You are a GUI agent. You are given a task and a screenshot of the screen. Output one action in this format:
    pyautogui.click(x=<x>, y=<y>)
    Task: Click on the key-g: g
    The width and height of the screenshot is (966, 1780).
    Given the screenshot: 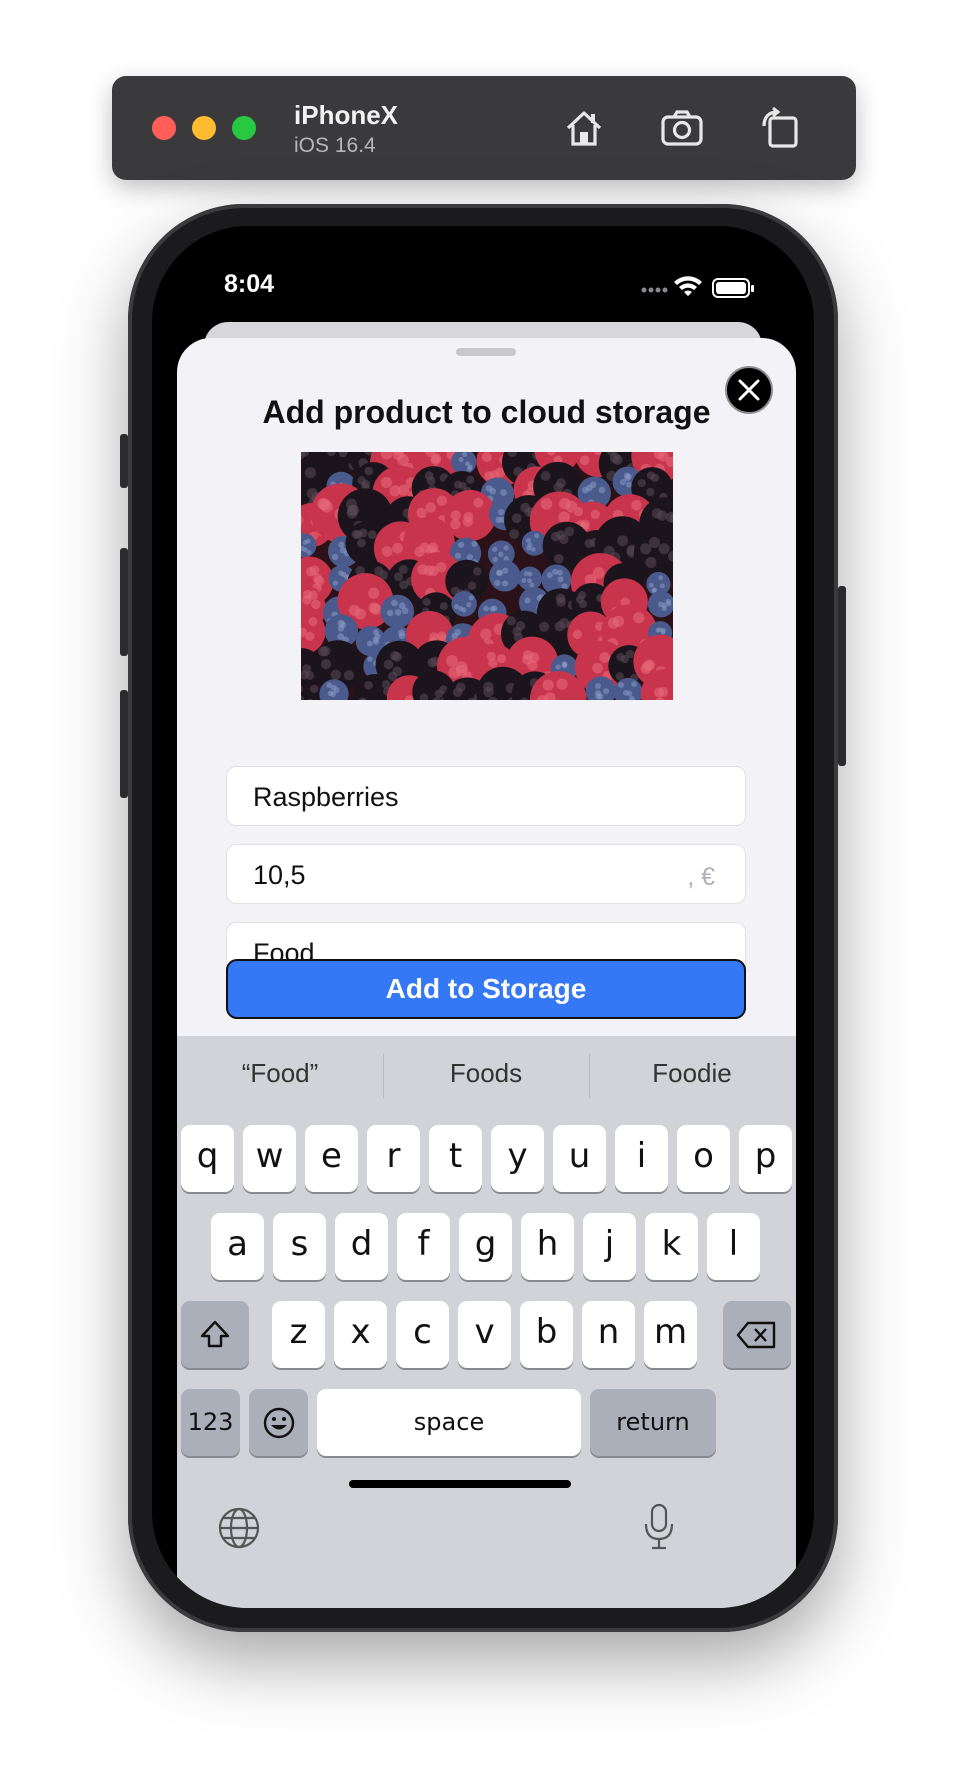 What is the action you would take?
    pyautogui.click(x=485, y=1246)
    